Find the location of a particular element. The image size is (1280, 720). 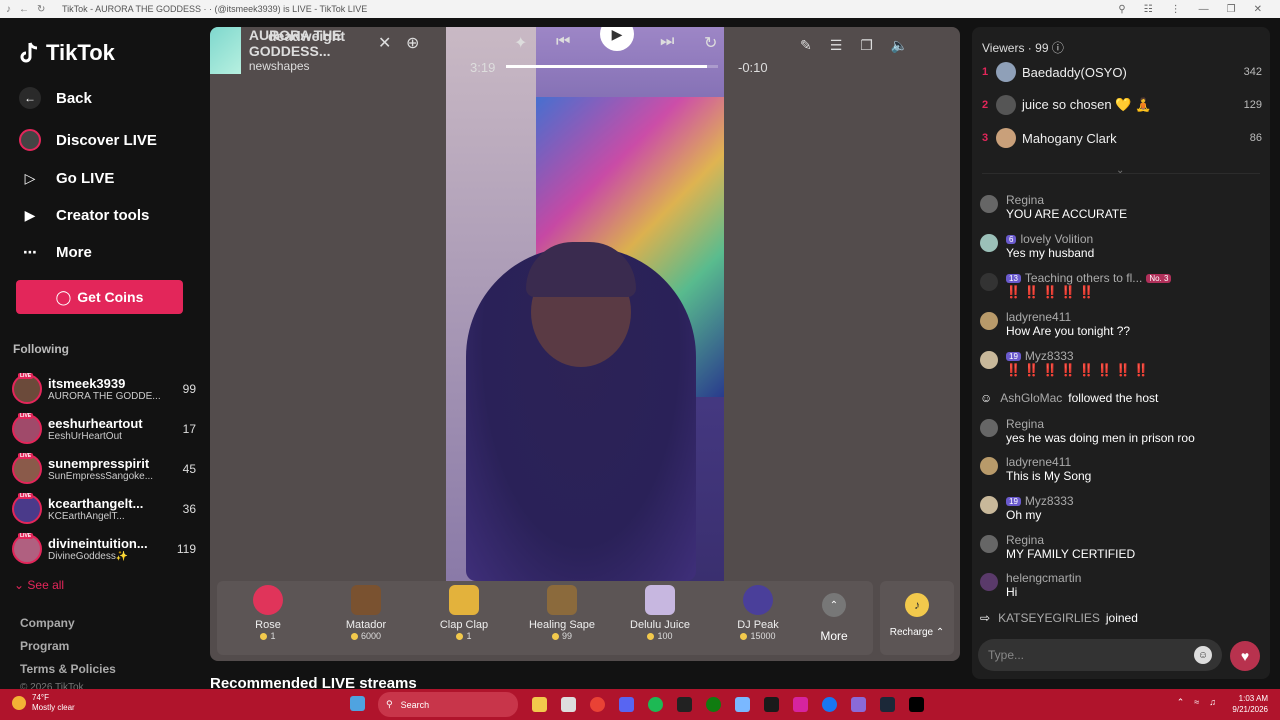

chrome-icon is located at coordinates (597, 704).